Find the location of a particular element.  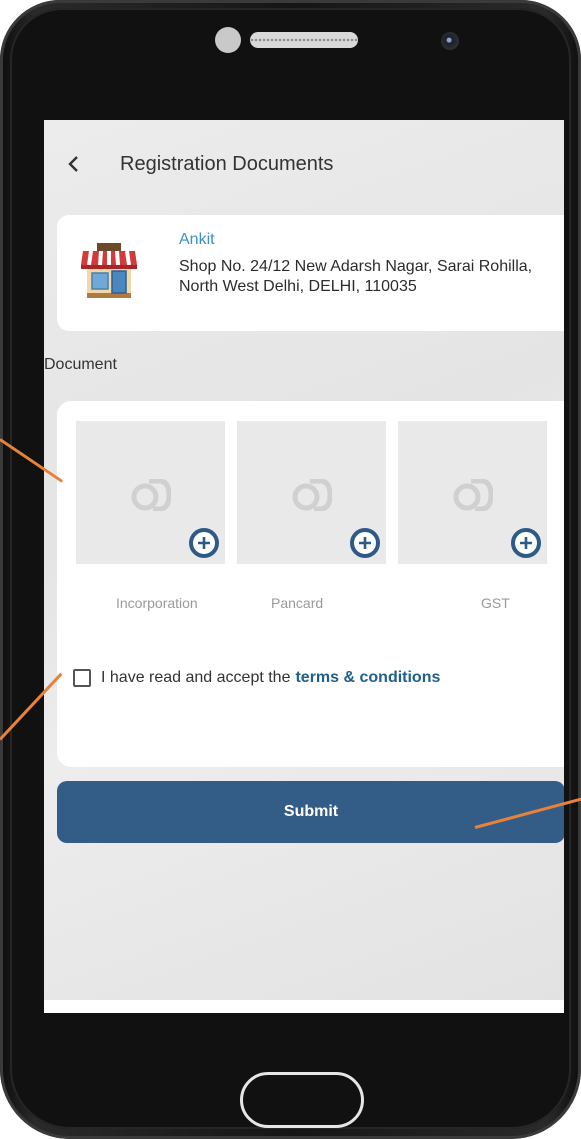

add-gst-button is located at coordinates (526, 543).